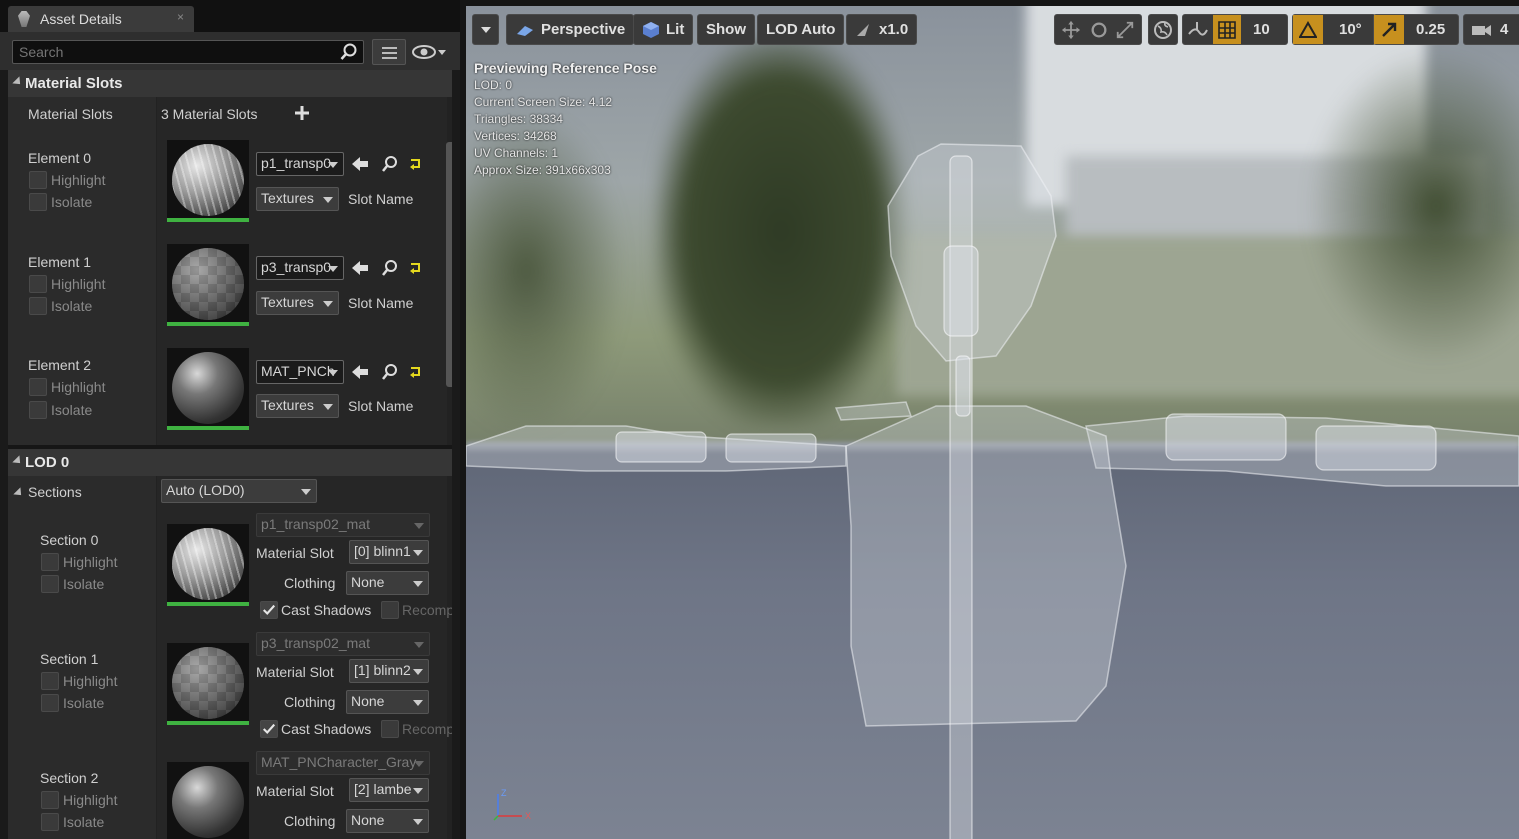  I want to click on viewport-options-button, so click(485, 29).